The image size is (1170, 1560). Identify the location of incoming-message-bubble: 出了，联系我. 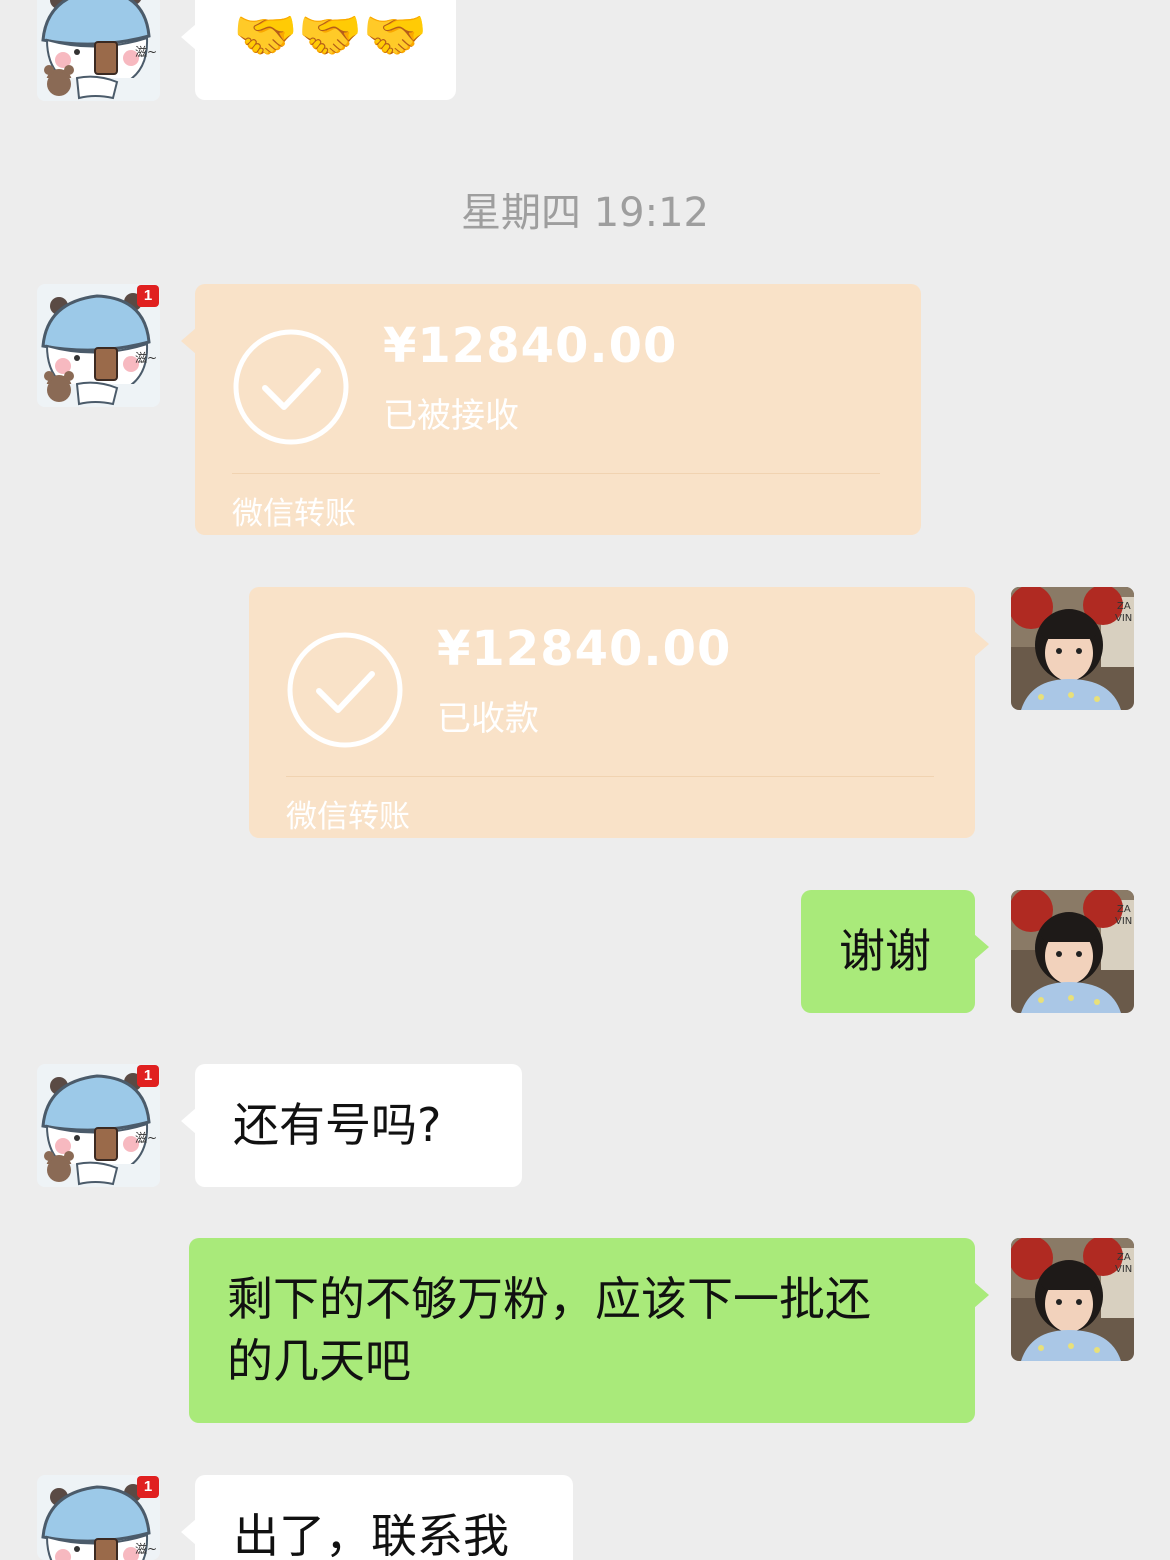
(377, 1517).